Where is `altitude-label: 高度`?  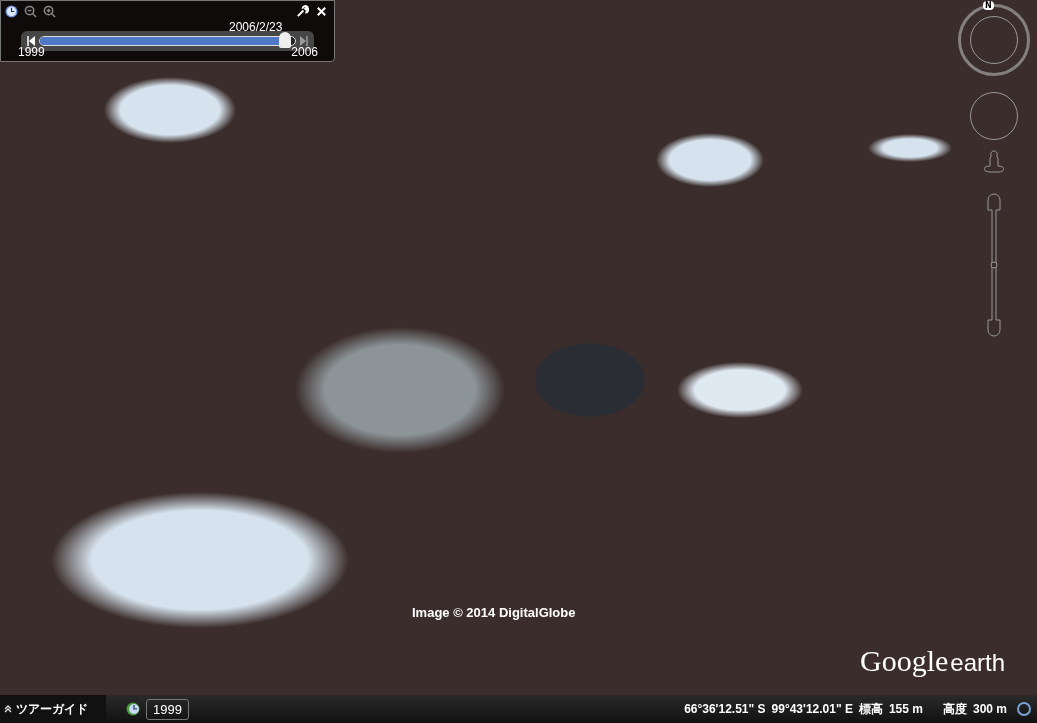
altitude-label: 高度 is located at coordinates (954, 709).